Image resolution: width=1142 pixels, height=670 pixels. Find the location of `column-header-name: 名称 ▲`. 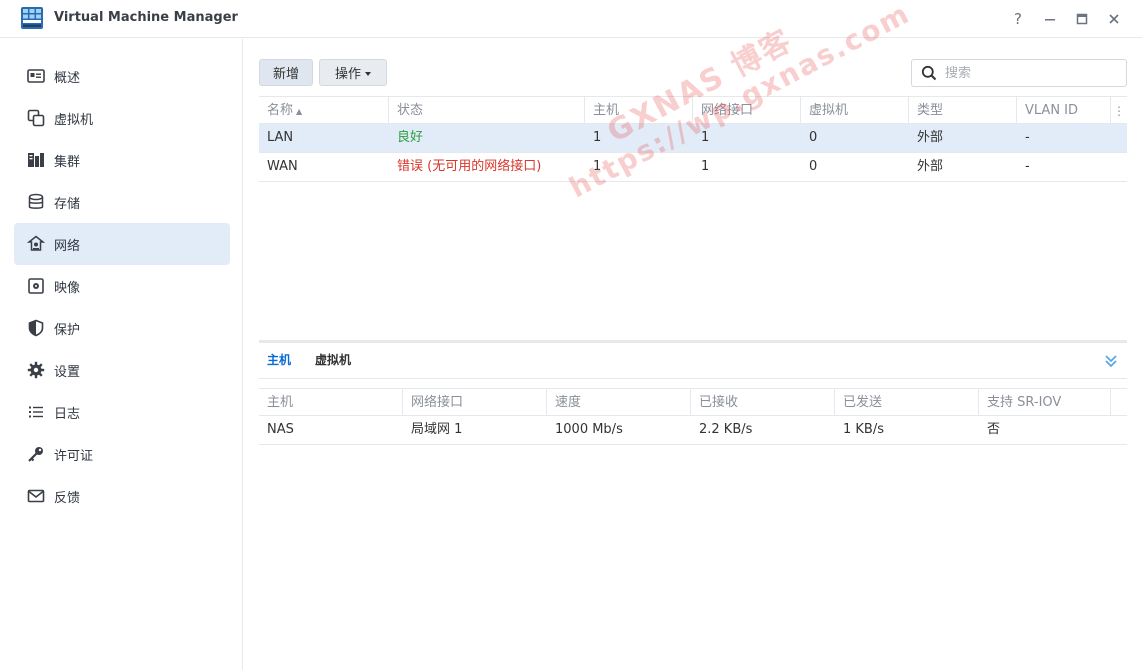

column-header-name: 名称 ▲ is located at coordinates (324, 110).